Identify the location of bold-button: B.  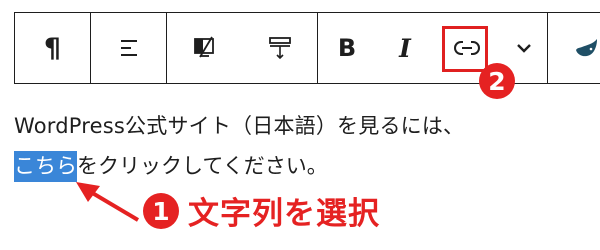
(347, 48).